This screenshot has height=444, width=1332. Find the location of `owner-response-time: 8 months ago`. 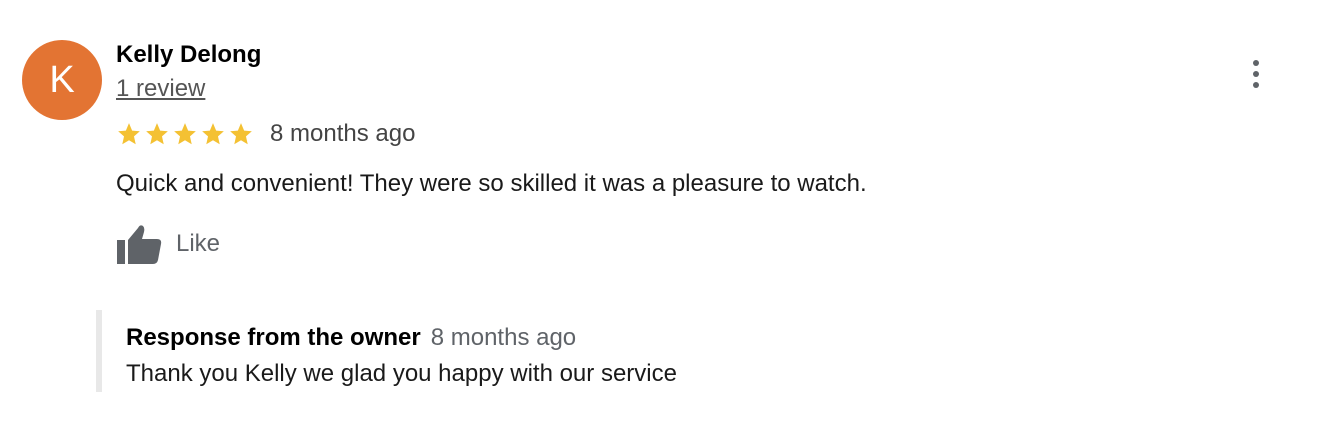

owner-response-time: 8 months ago is located at coordinates (503, 337).